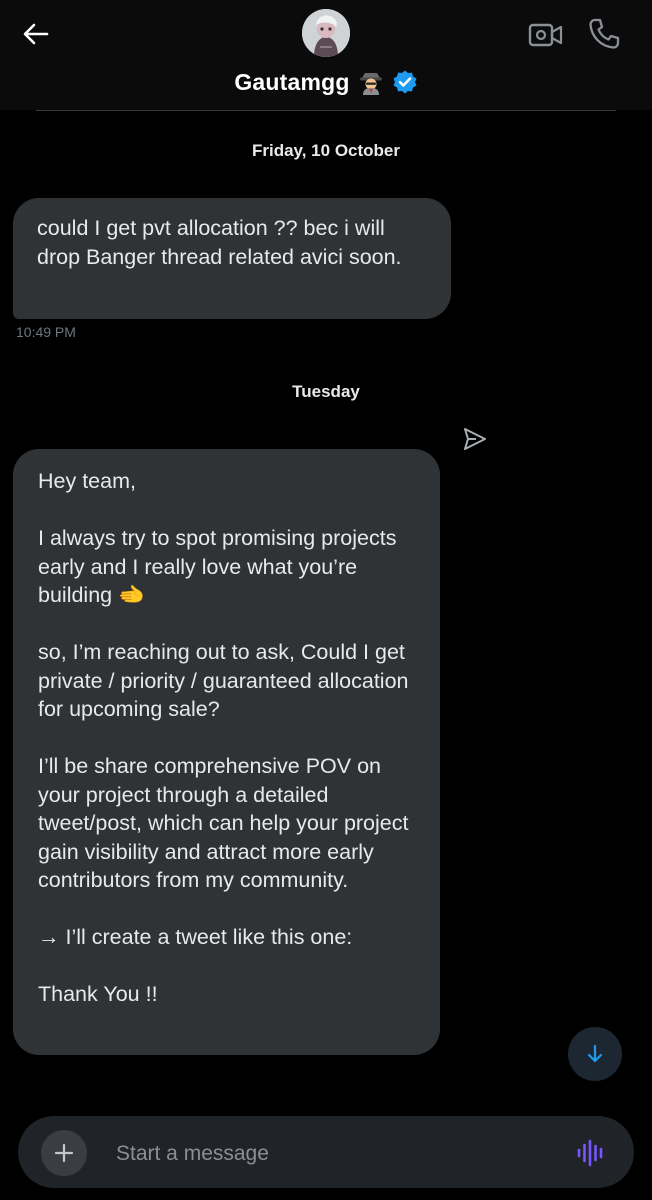 Image resolution: width=652 pixels, height=1200 pixels. I want to click on message-paragraph: Thank You !!, so click(98, 994).